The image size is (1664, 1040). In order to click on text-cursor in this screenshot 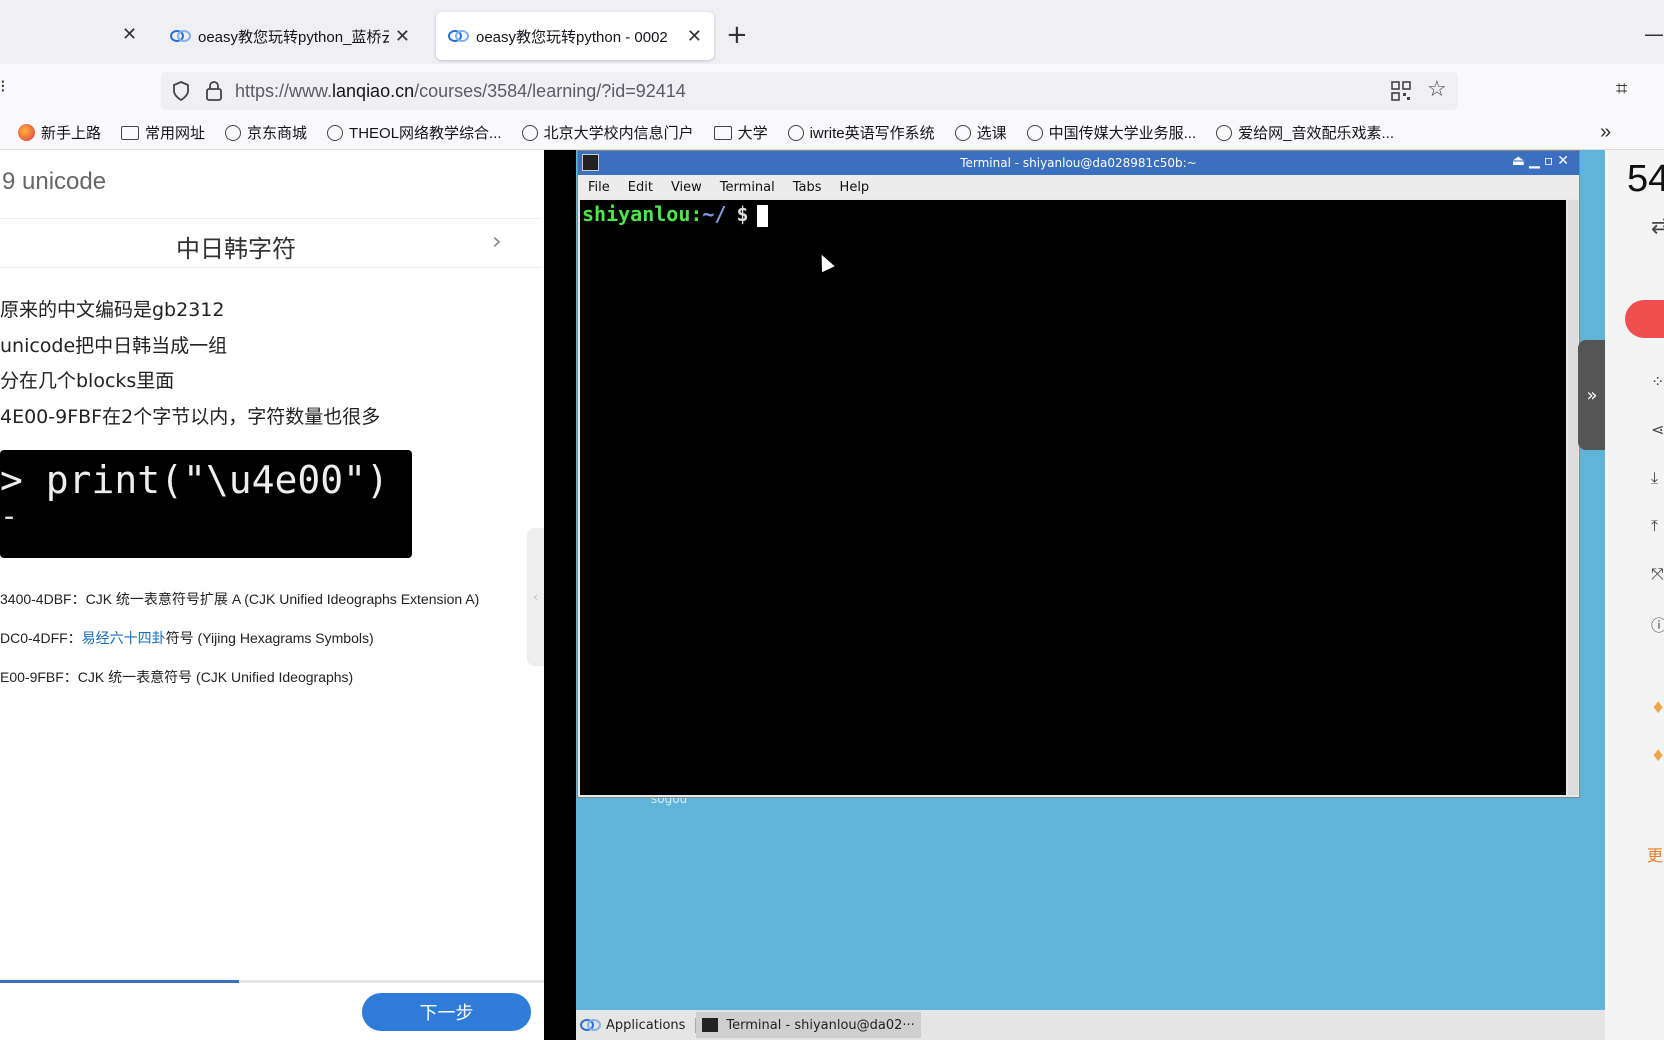, I will do `click(762, 215)`.